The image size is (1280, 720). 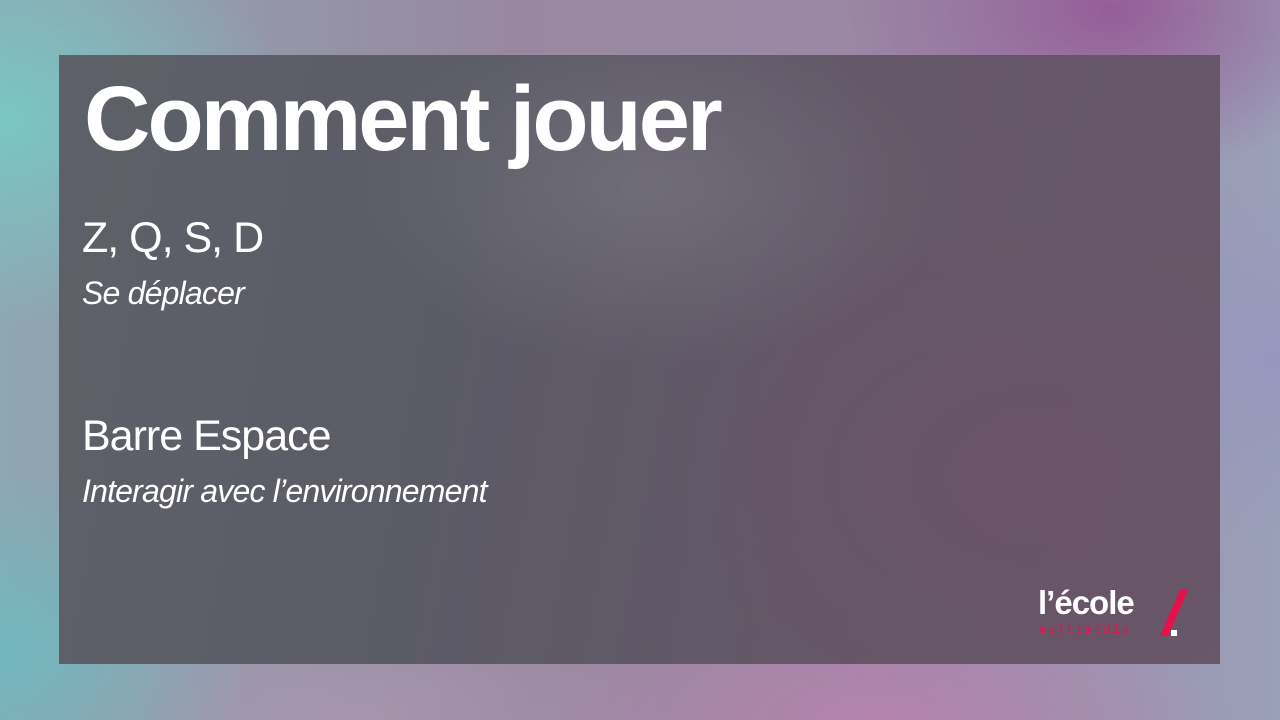 I want to click on logo-subtitle: multimédia, so click(x=1085, y=630).